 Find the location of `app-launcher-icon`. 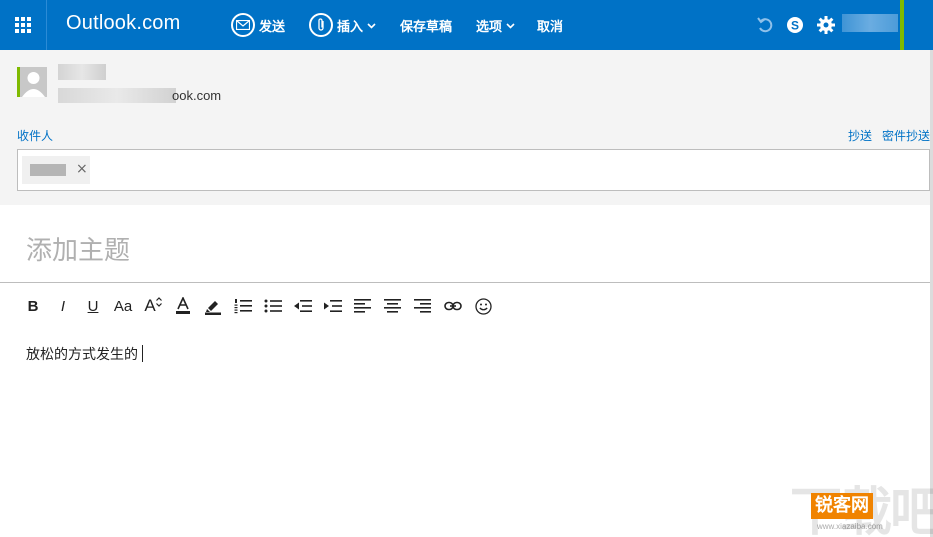

app-launcher-icon is located at coordinates (23, 25).